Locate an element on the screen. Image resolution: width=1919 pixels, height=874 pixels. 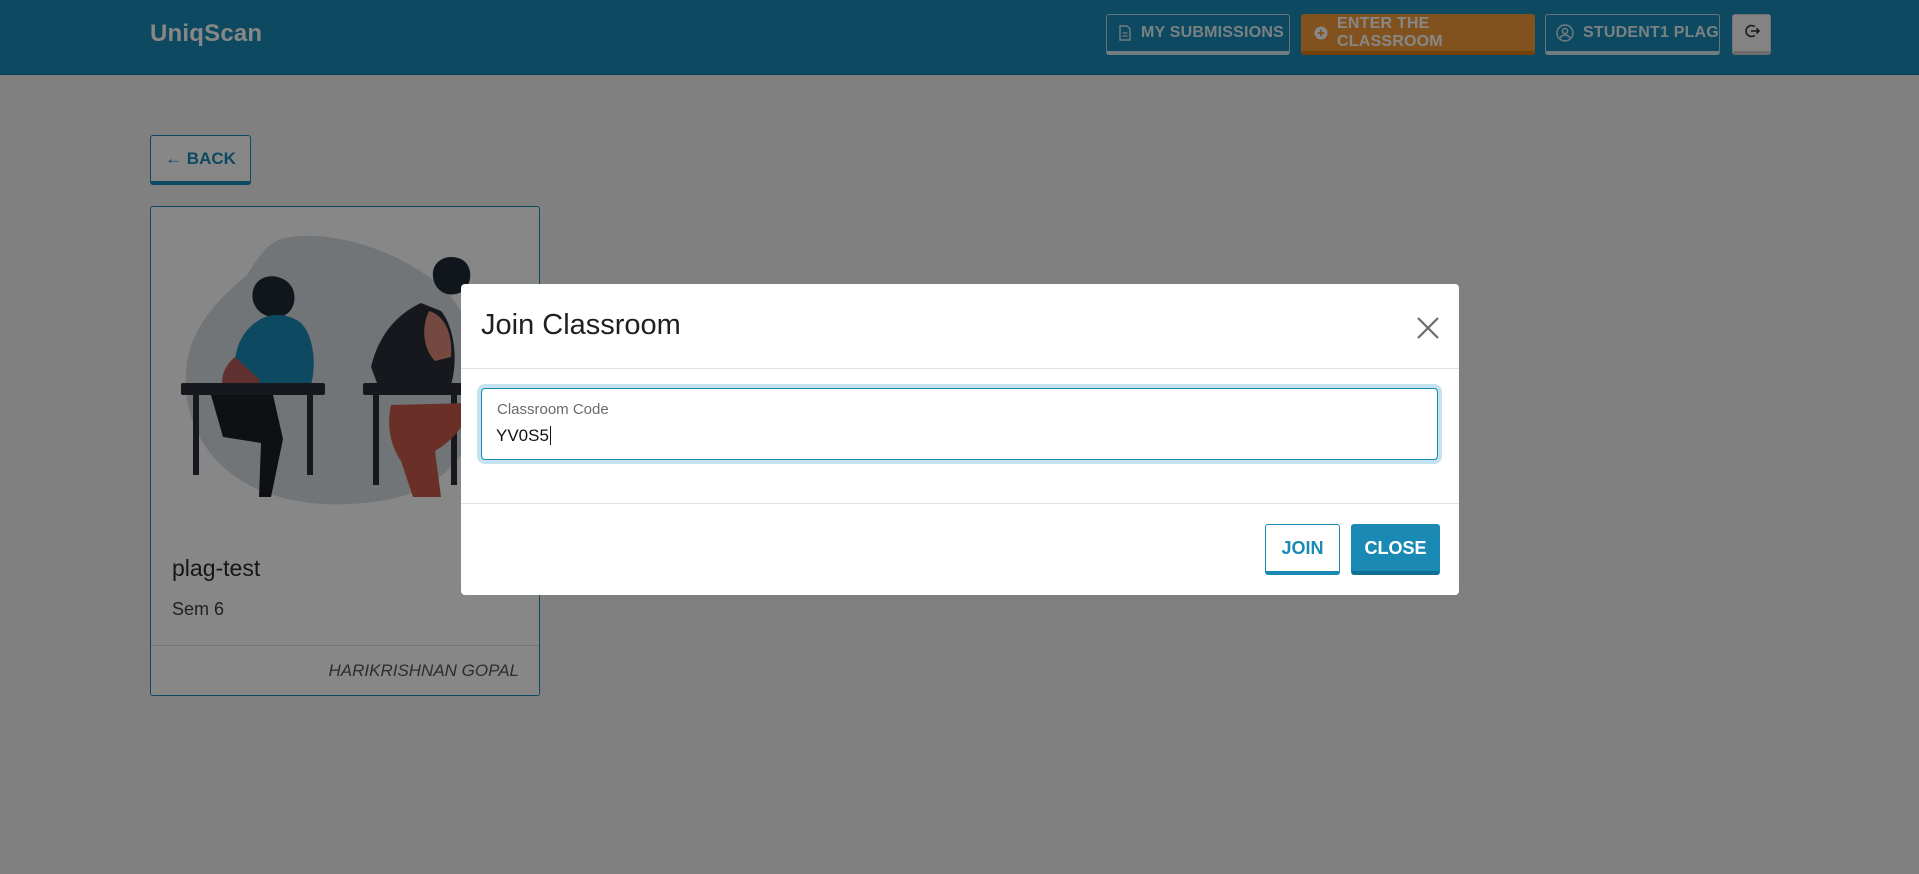
modal-footer: JOIN CLOSE is located at coordinates (960, 549).